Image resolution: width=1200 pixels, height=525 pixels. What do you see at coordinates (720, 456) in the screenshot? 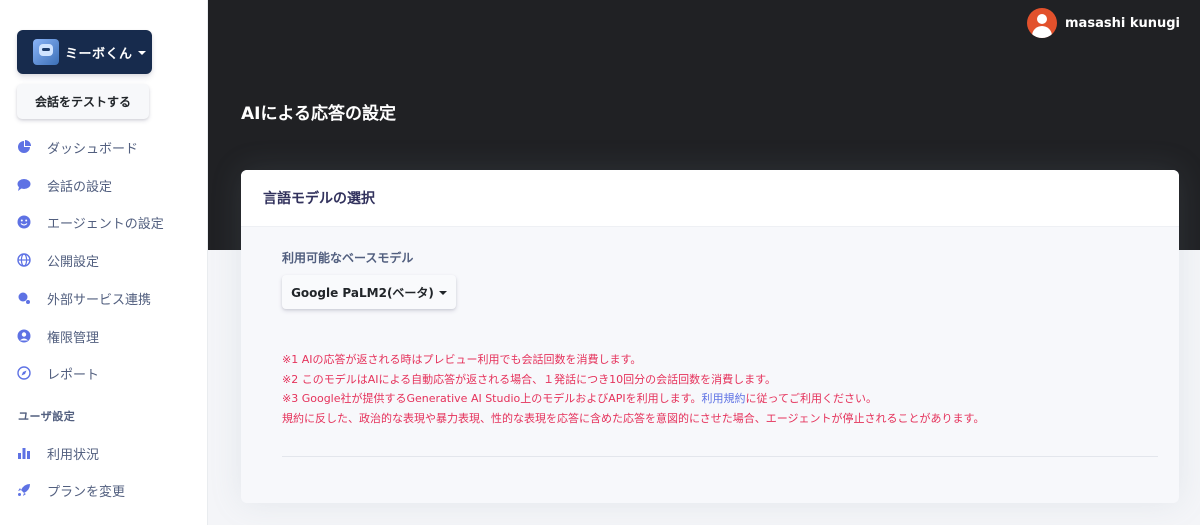
I see `divider` at bounding box center [720, 456].